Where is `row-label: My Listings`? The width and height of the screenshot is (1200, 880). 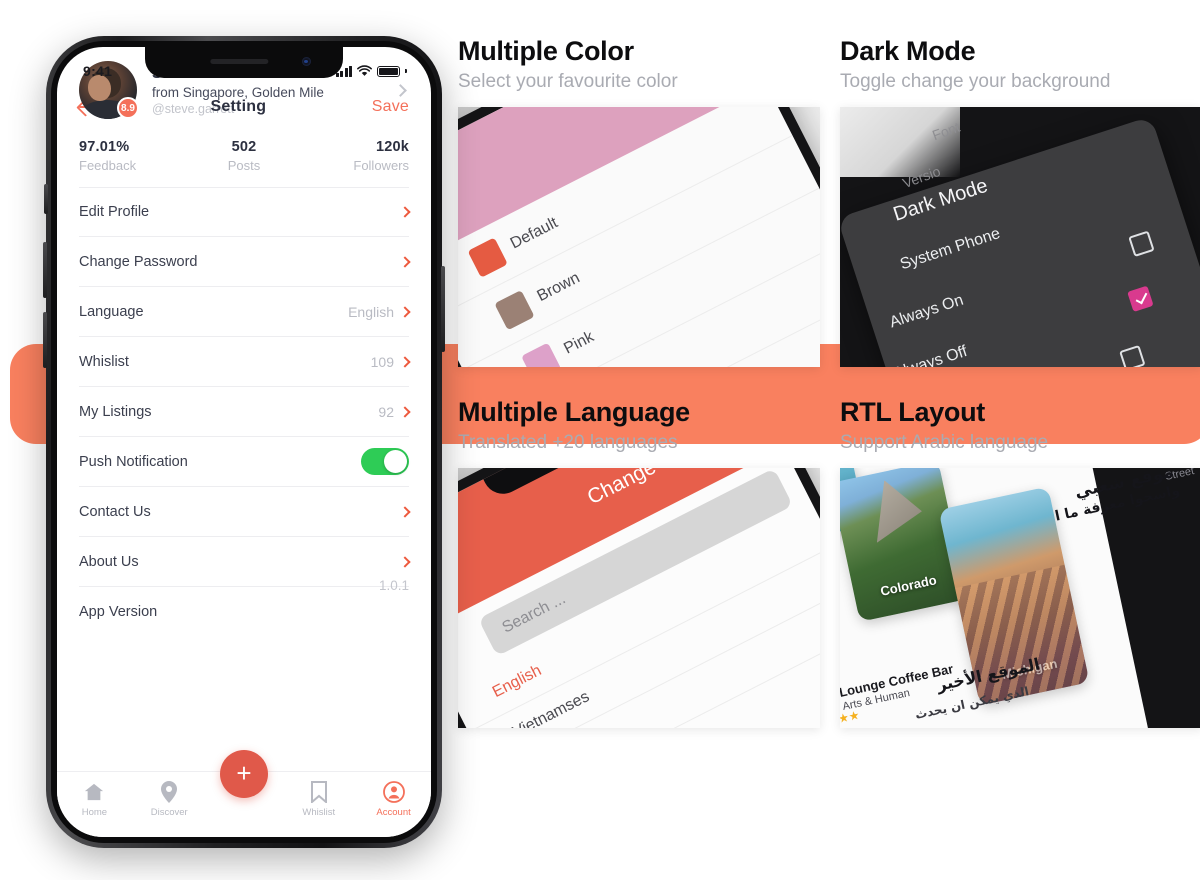 row-label: My Listings is located at coordinates (115, 411).